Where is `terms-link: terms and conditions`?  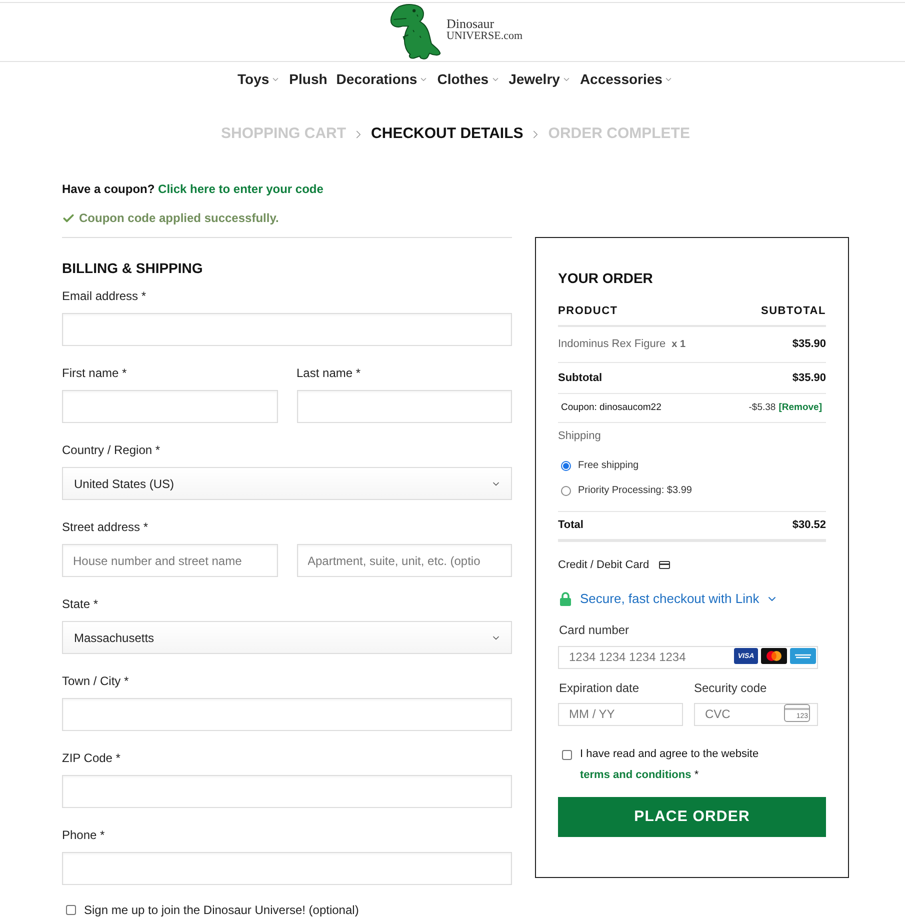
terms-link: terms and conditions is located at coordinates (636, 775).